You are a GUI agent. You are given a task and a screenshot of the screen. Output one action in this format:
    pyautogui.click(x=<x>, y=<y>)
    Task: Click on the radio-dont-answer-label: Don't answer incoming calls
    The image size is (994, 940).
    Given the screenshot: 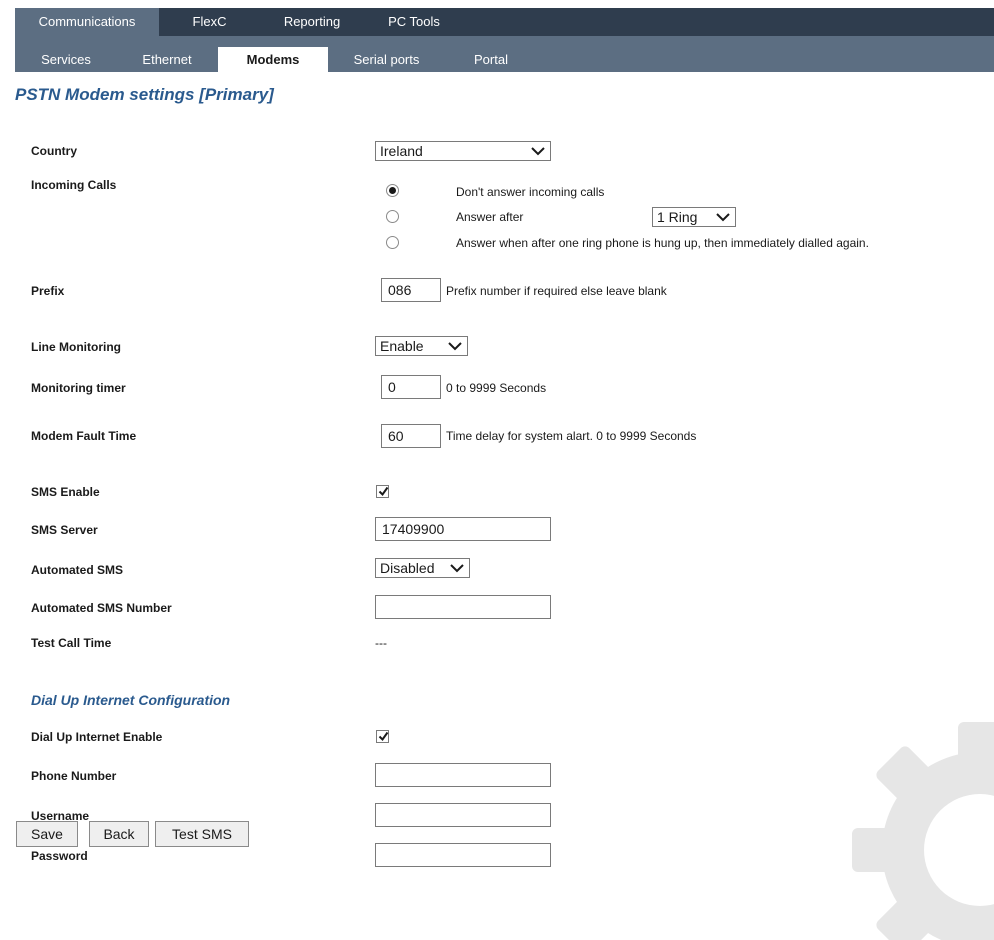 What is the action you would take?
    pyautogui.click(x=530, y=192)
    